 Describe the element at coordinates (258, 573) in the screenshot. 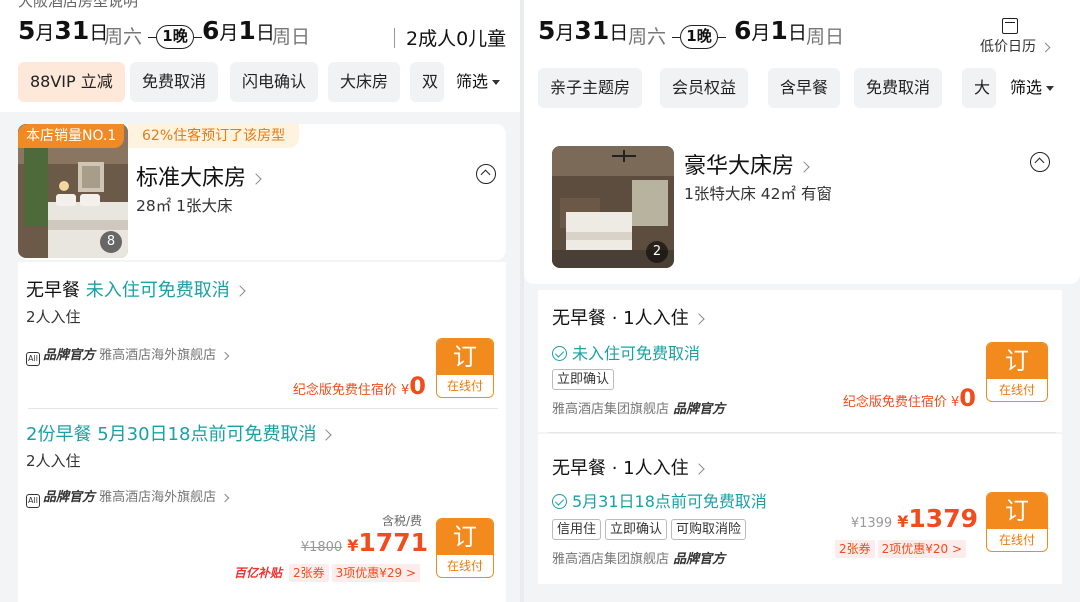

I see `subsidy-badge: 百亿补贴` at that location.